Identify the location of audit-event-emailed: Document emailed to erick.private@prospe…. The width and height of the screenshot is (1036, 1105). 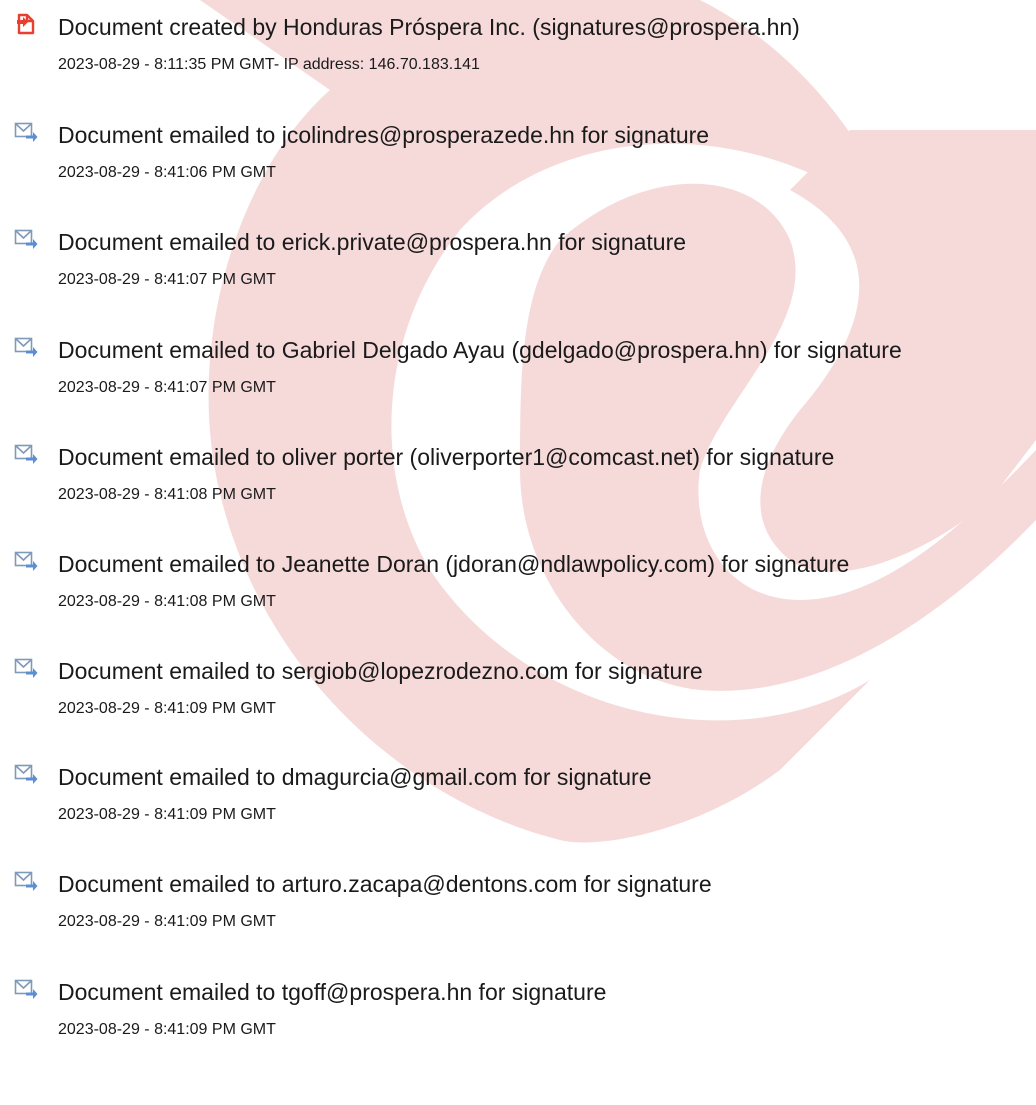
(518, 267).